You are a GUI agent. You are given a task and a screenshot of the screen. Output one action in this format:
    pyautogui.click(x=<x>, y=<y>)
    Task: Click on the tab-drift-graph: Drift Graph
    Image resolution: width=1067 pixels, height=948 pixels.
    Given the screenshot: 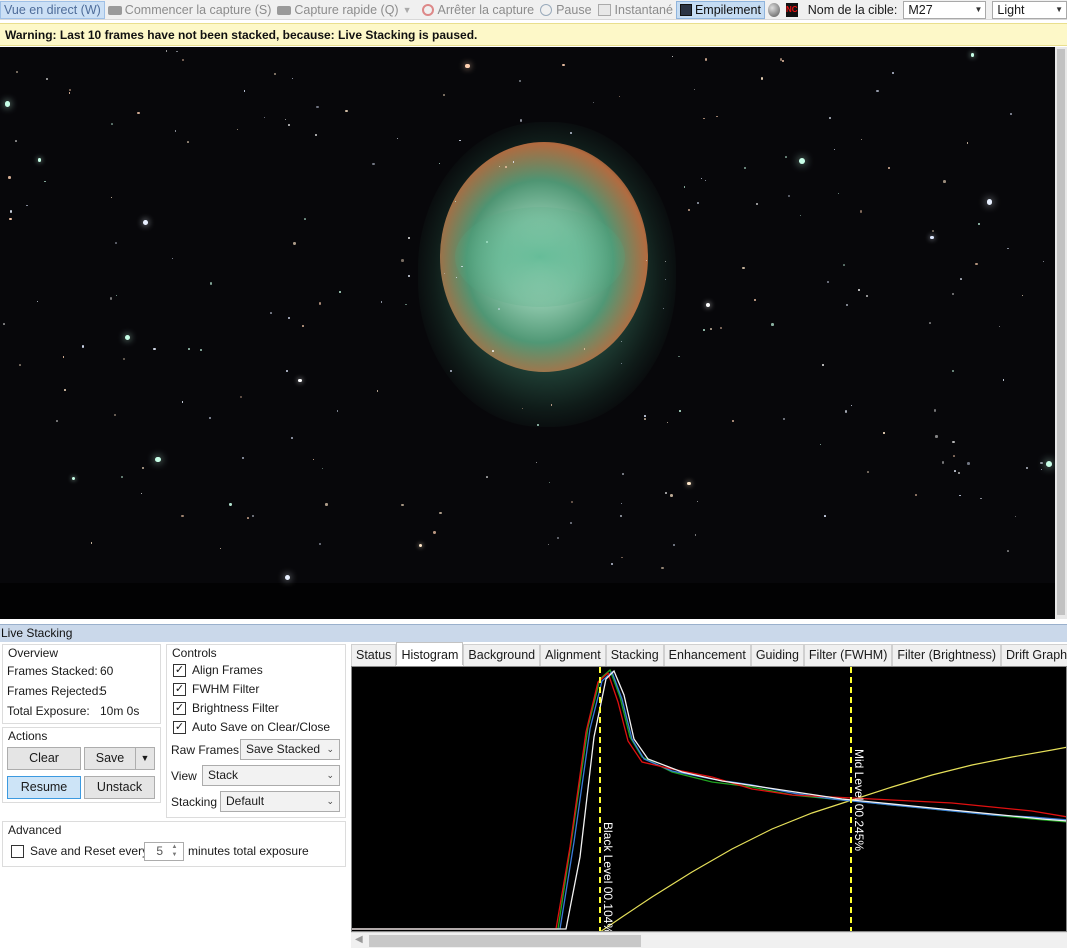 What is the action you would take?
    pyautogui.click(x=1034, y=655)
    